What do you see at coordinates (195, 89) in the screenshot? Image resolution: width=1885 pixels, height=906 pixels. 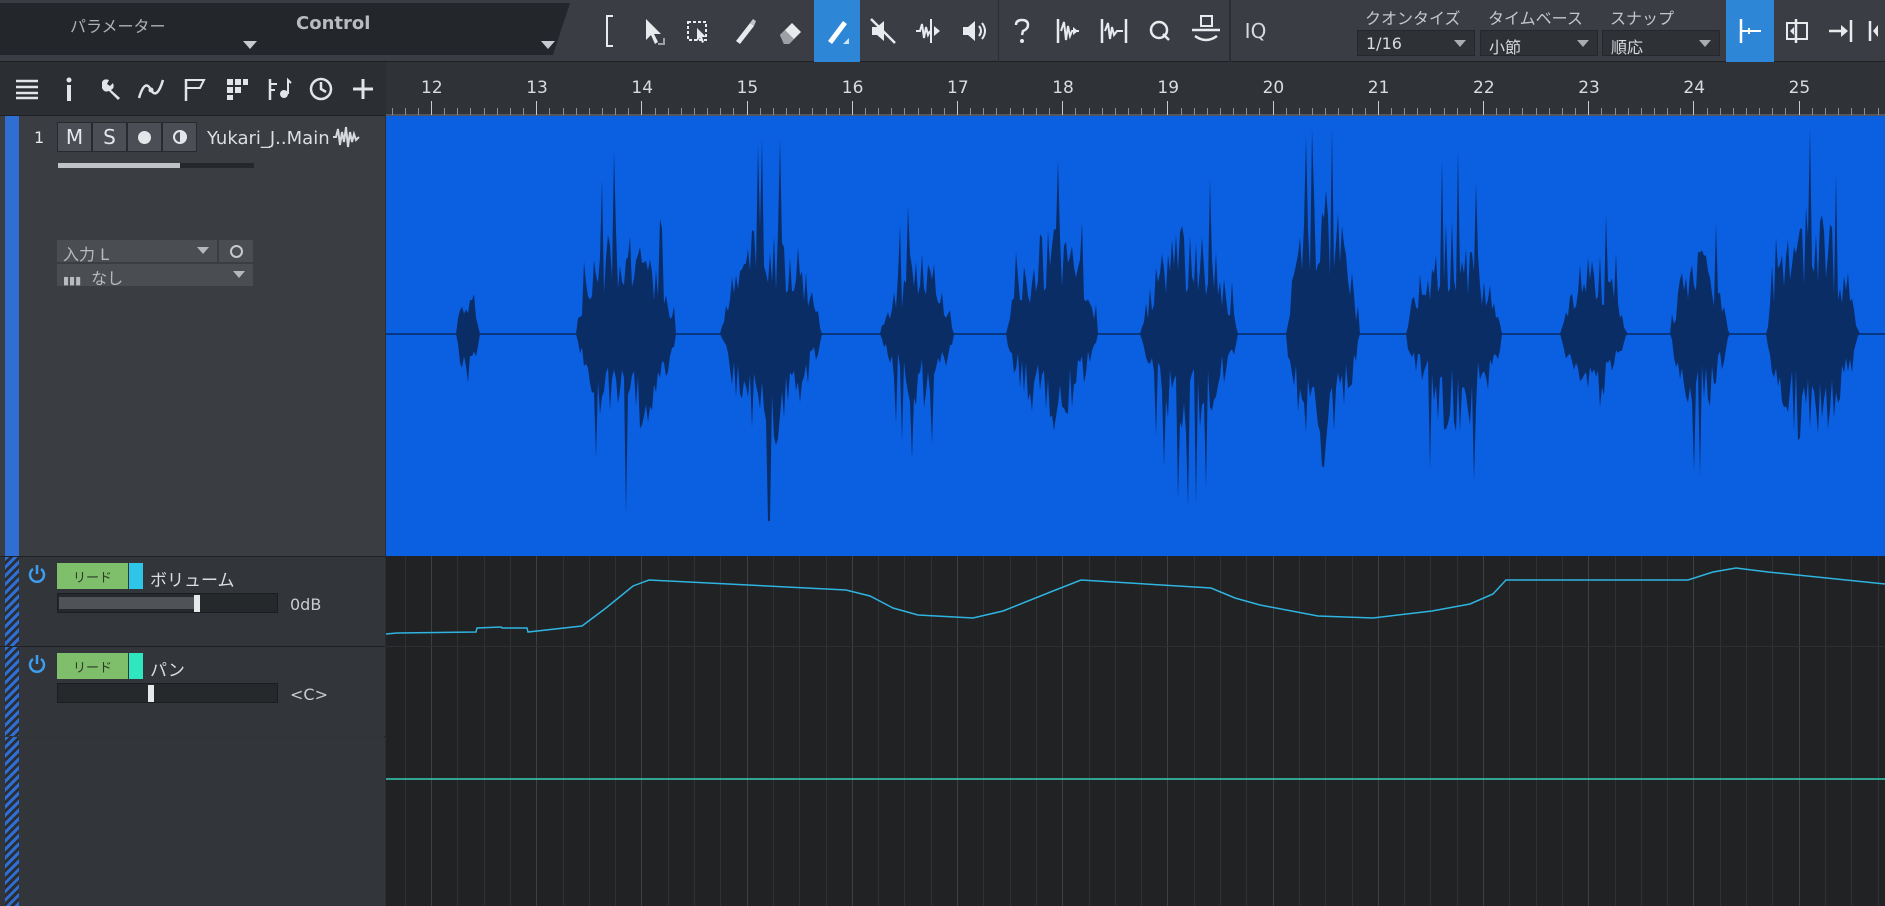 I see `marker-flag-icon` at bounding box center [195, 89].